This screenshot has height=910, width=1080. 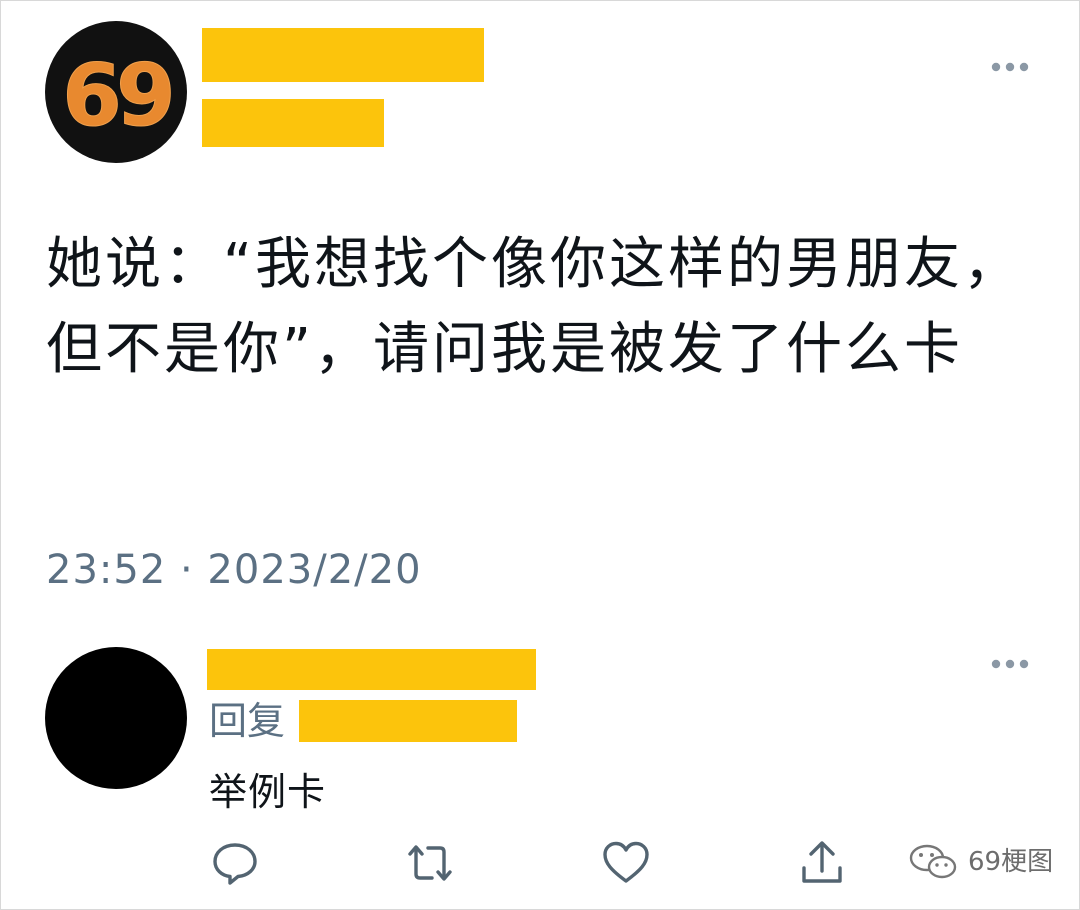 What do you see at coordinates (822, 863) in the screenshot?
I see `share-icon` at bounding box center [822, 863].